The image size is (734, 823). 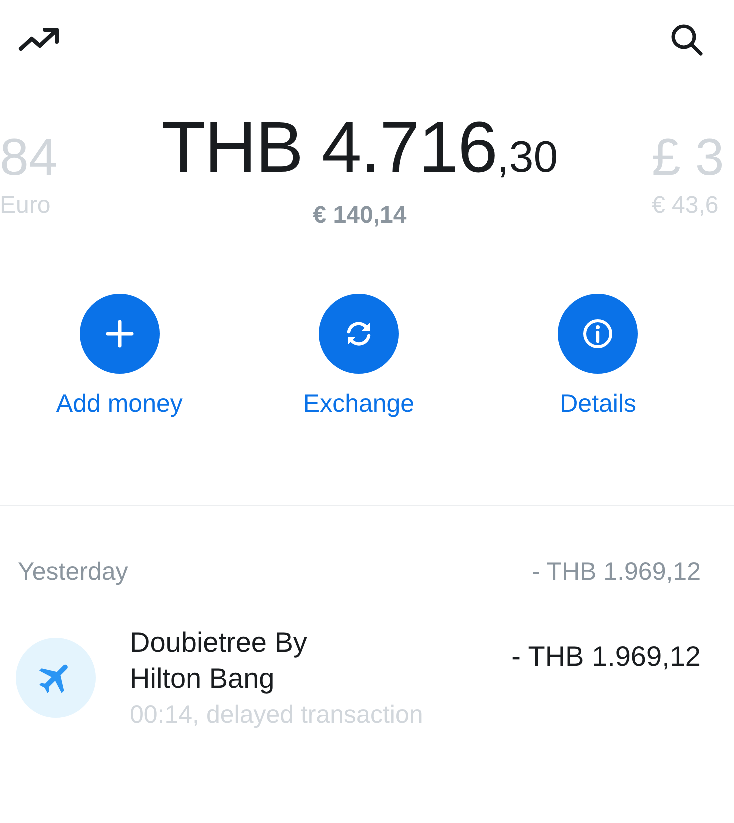 I want to click on date-heading: Yesterday, so click(x=73, y=572).